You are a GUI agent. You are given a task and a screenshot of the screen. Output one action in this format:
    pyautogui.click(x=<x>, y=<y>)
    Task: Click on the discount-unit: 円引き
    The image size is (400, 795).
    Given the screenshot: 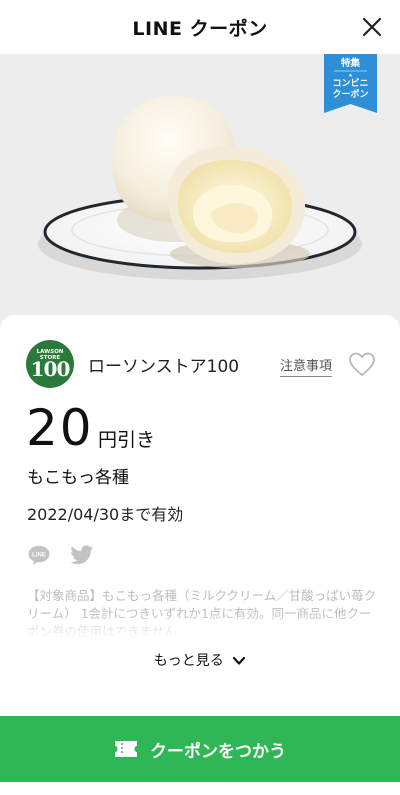 What is the action you would take?
    pyautogui.click(x=127, y=440)
    